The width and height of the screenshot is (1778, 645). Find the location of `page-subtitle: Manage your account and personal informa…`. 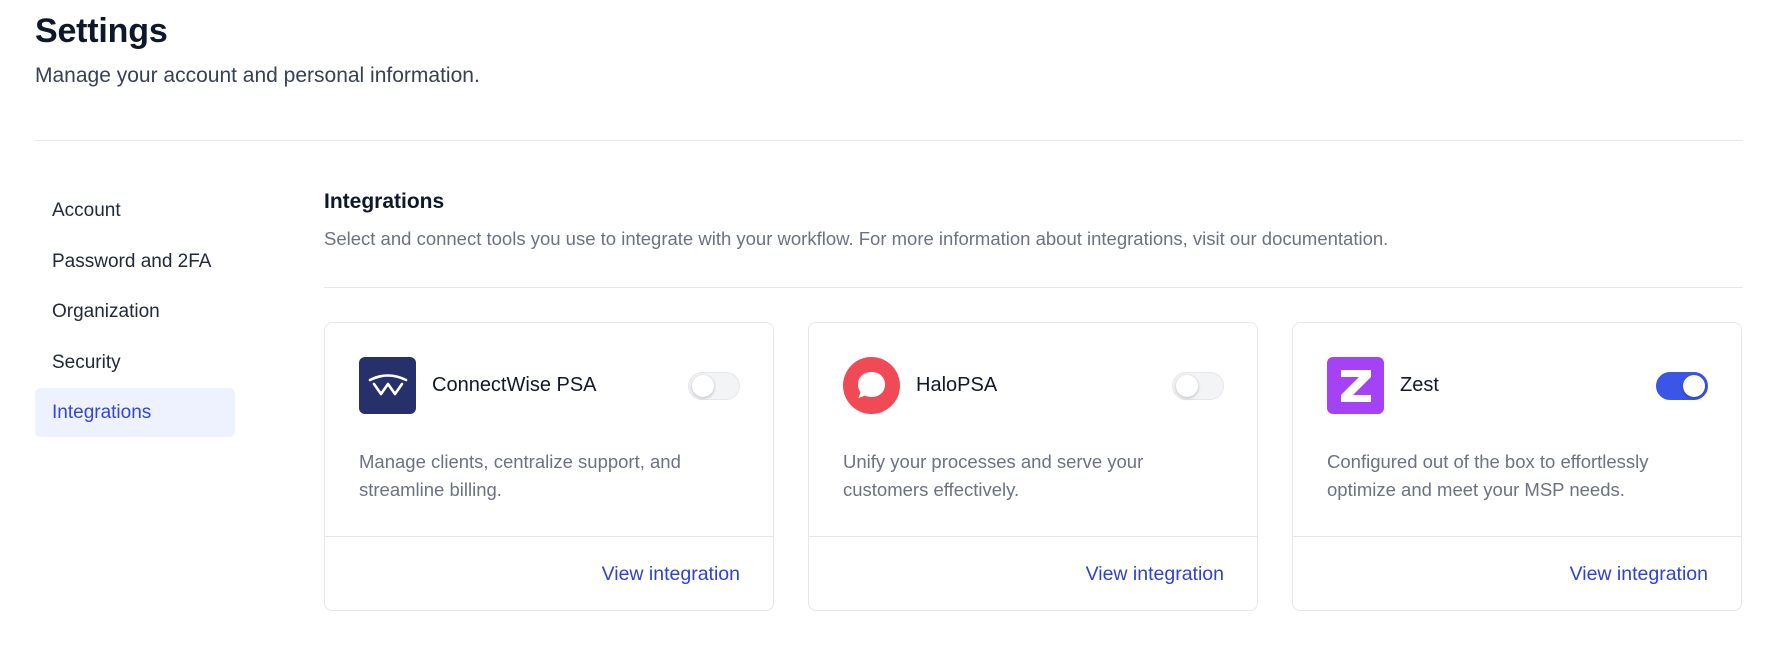

page-subtitle: Manage your account and personal informa… is located at coordinates (257, 75).